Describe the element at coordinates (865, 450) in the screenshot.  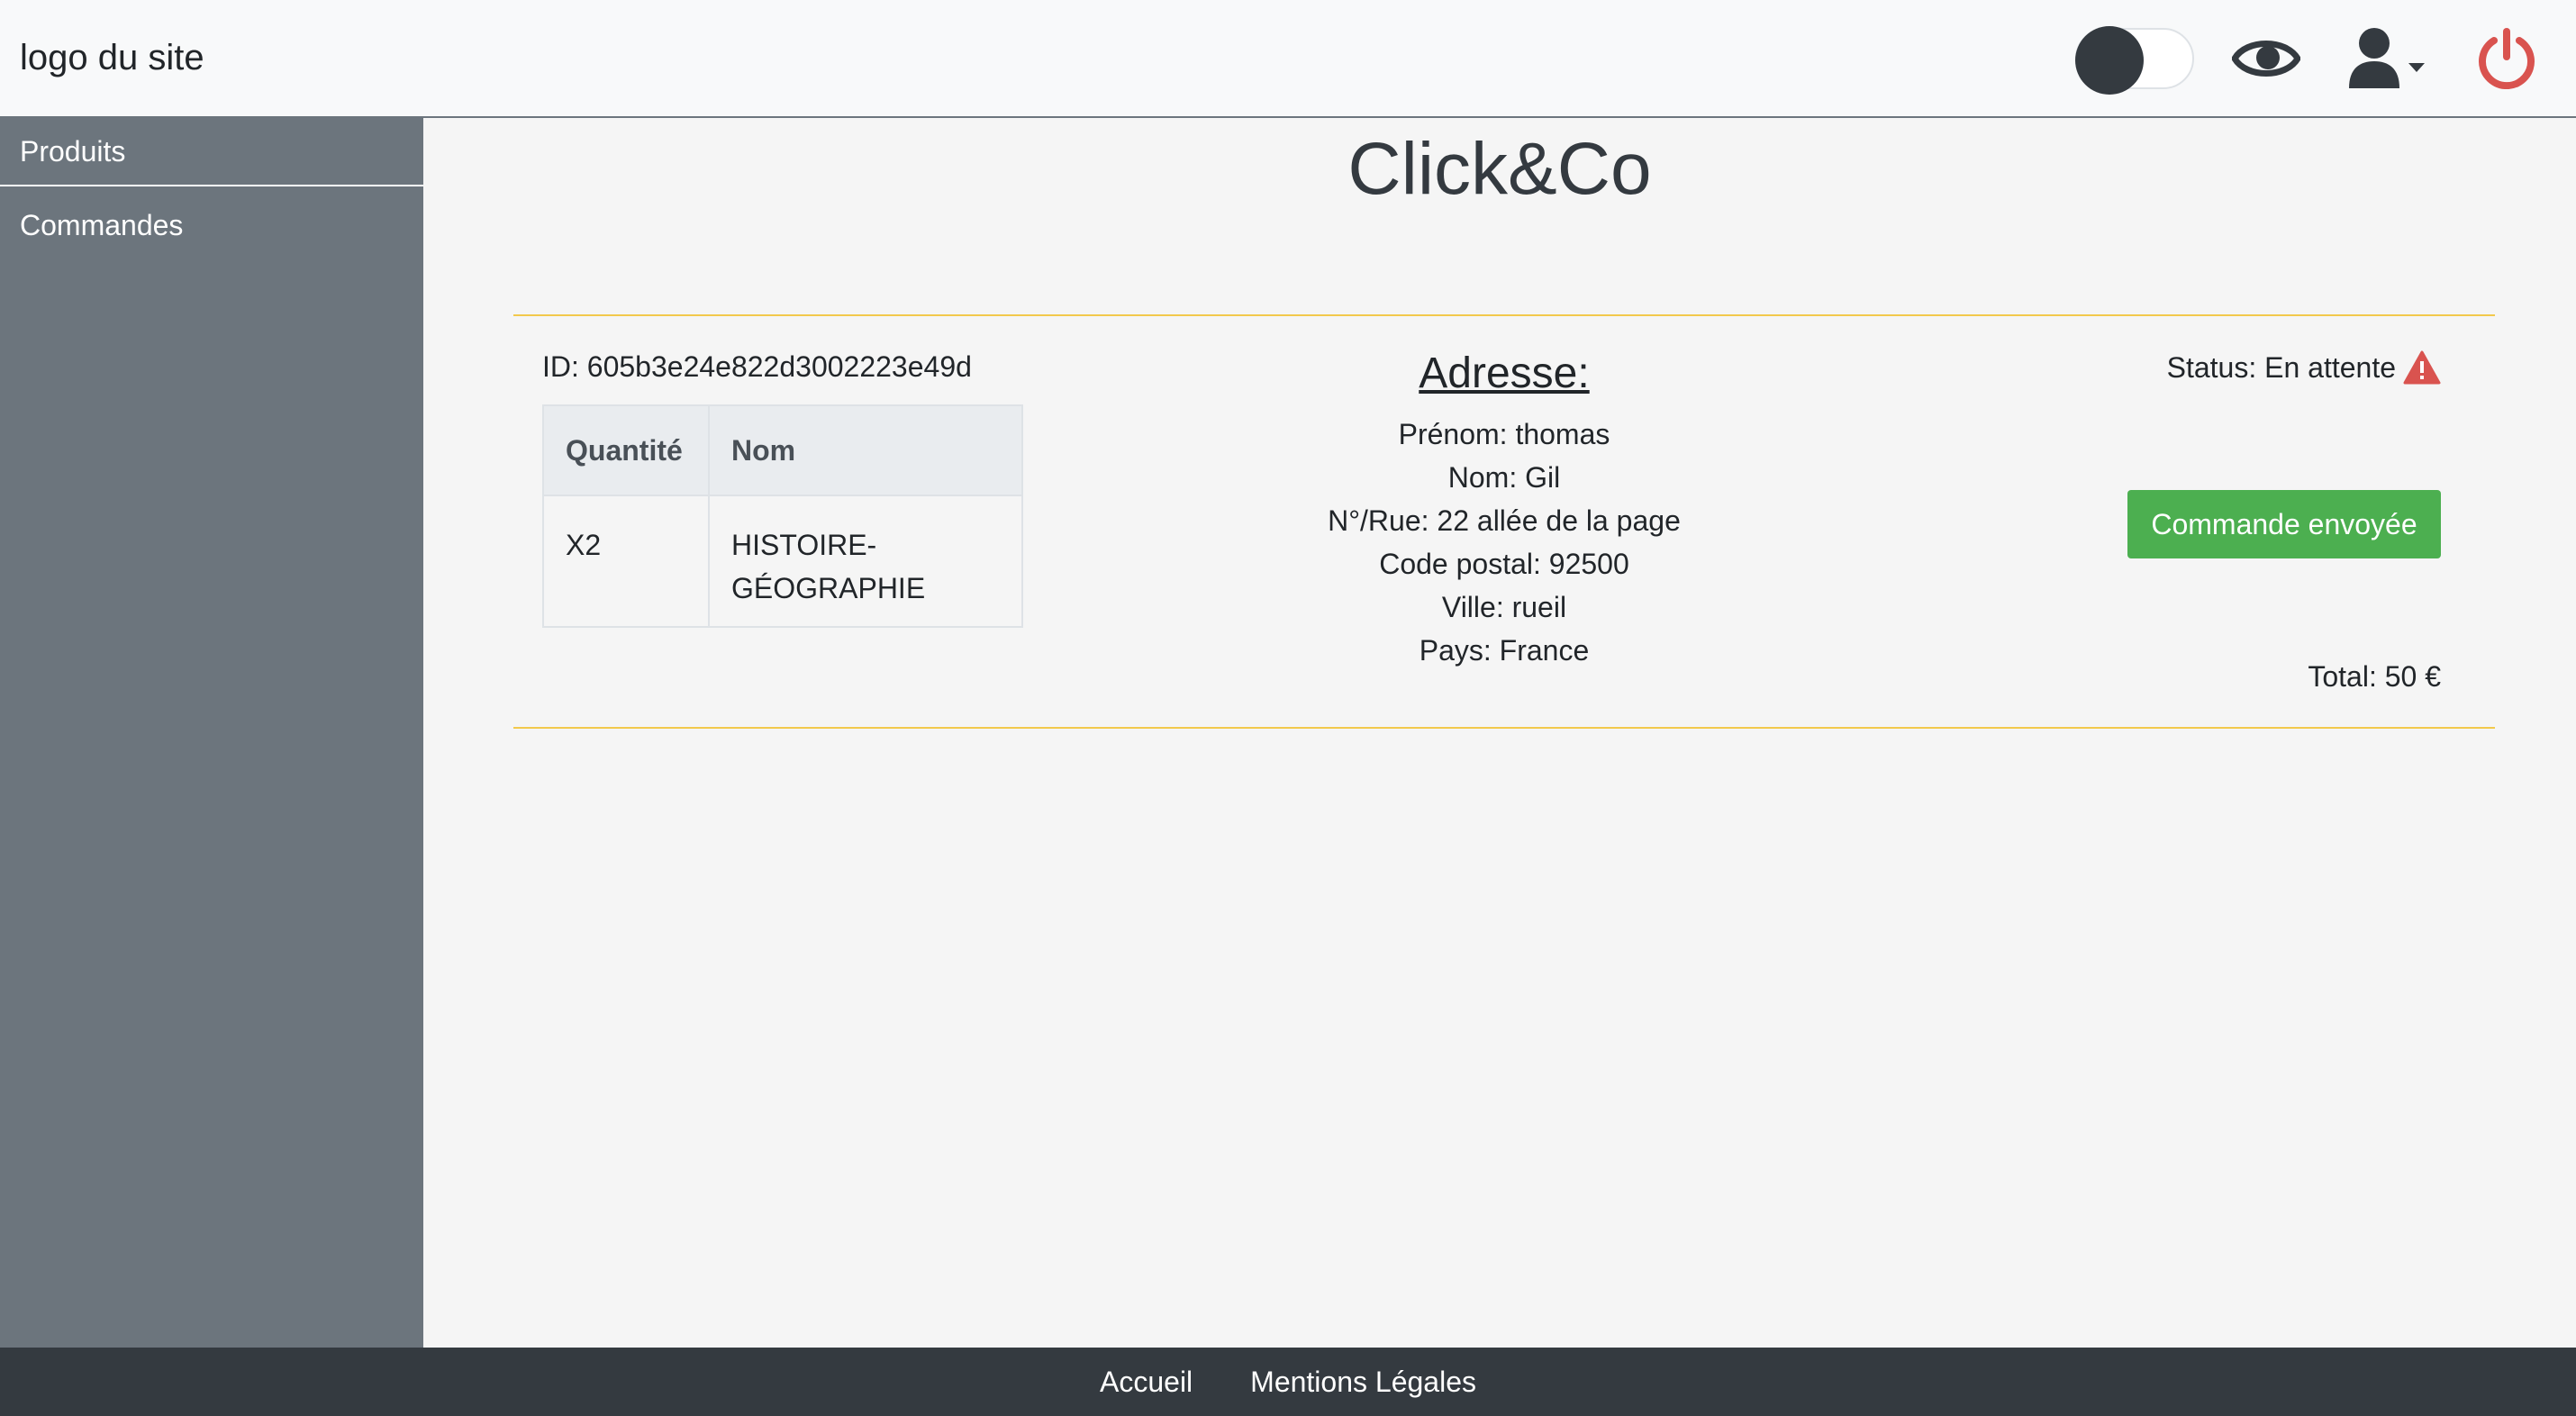
I see `column-header-name: Nom` at that location.